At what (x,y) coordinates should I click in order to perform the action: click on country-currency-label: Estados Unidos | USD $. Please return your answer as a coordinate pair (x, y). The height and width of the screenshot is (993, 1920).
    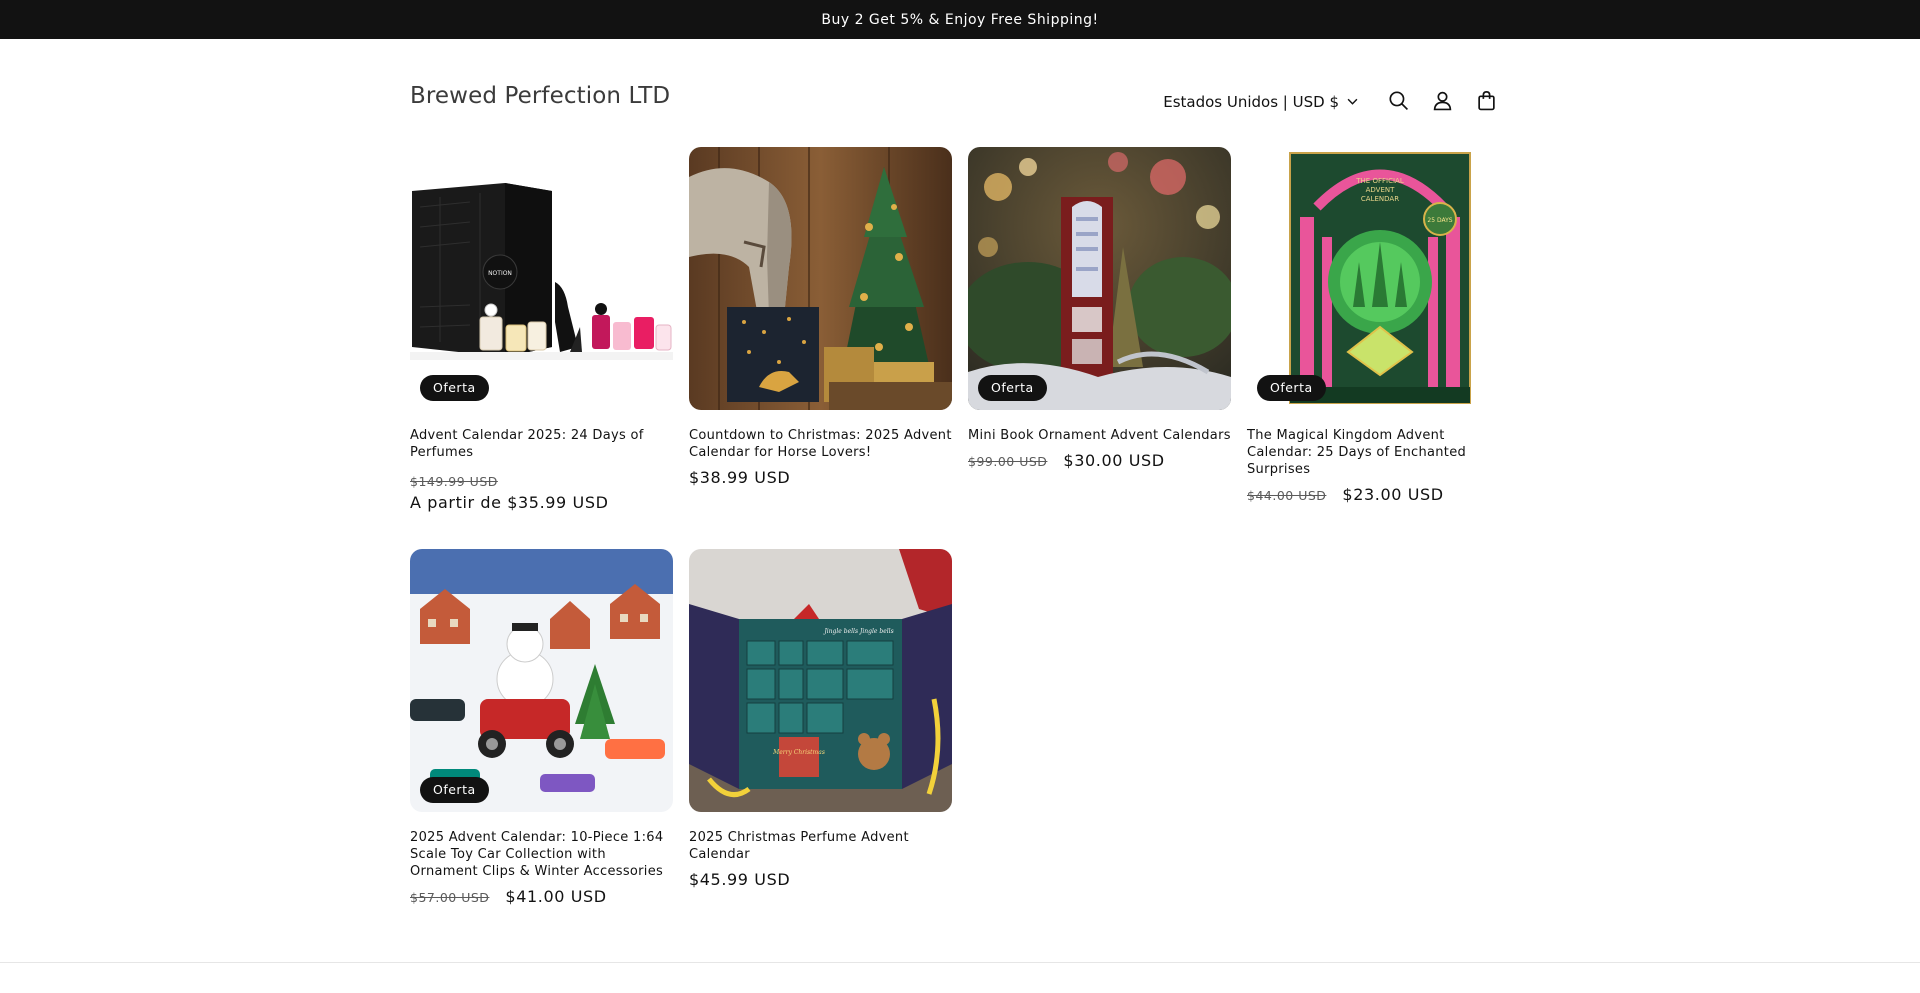
    Looking at the image, I should click on (1251, 102).